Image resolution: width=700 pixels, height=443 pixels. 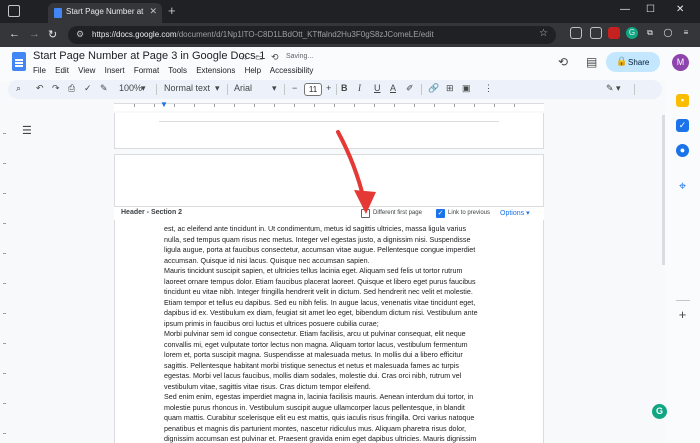 I want to click on paragraph-style-select: Normal text, so click(x=187, y=88).